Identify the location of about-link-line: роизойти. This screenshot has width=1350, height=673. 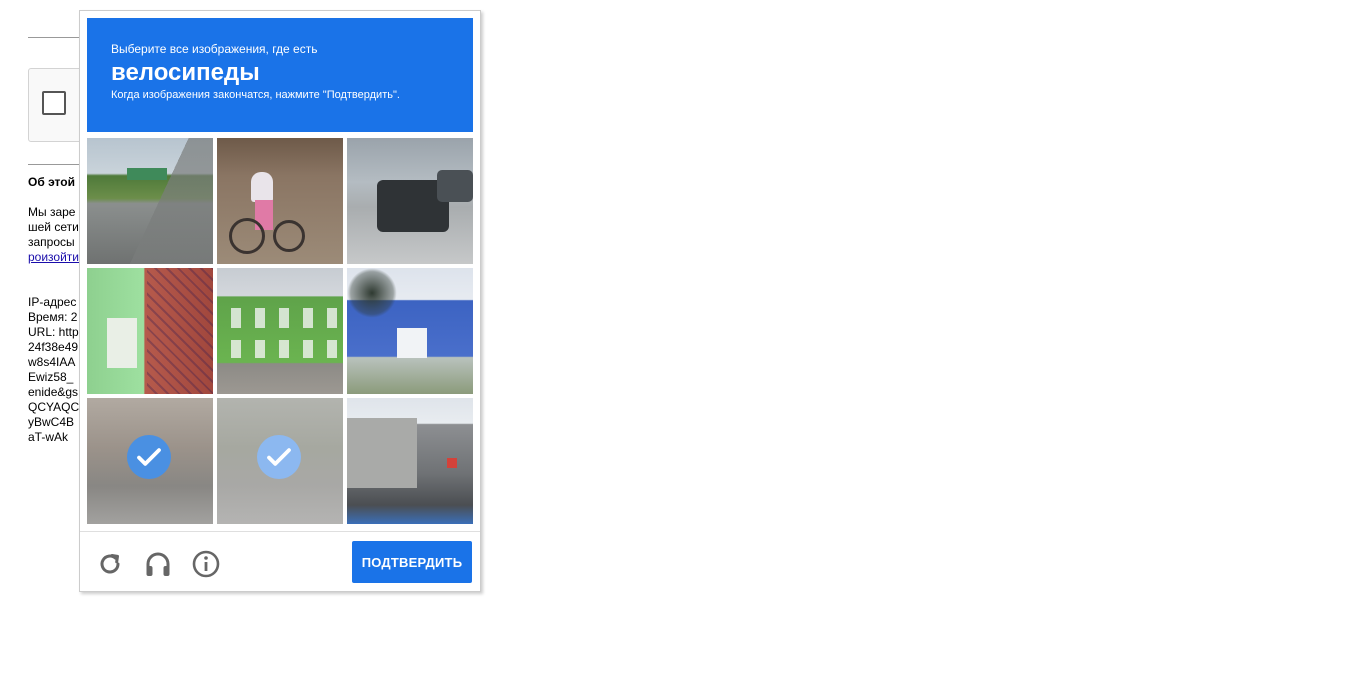
(53, 257).